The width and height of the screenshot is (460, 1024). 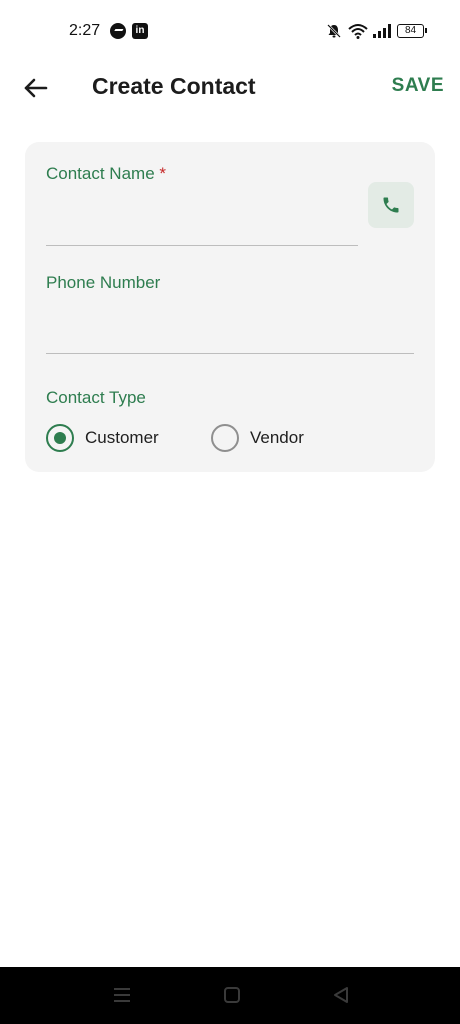 I want to click on signal-icon, so click(x=382, y=31).